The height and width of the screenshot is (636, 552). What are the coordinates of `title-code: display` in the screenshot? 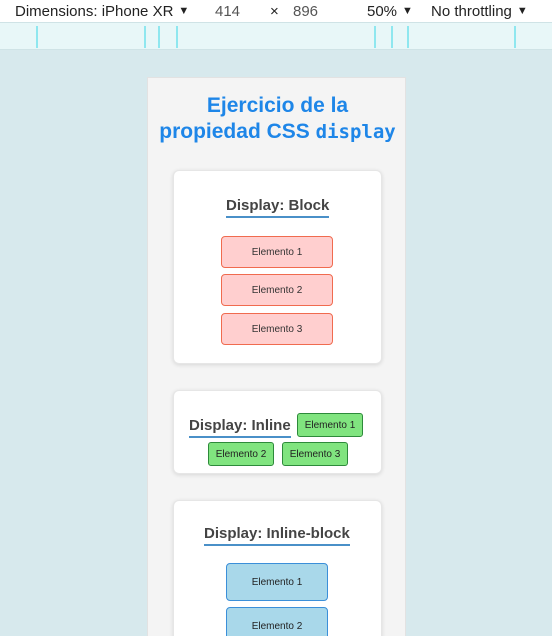 It's located at (355, 132).